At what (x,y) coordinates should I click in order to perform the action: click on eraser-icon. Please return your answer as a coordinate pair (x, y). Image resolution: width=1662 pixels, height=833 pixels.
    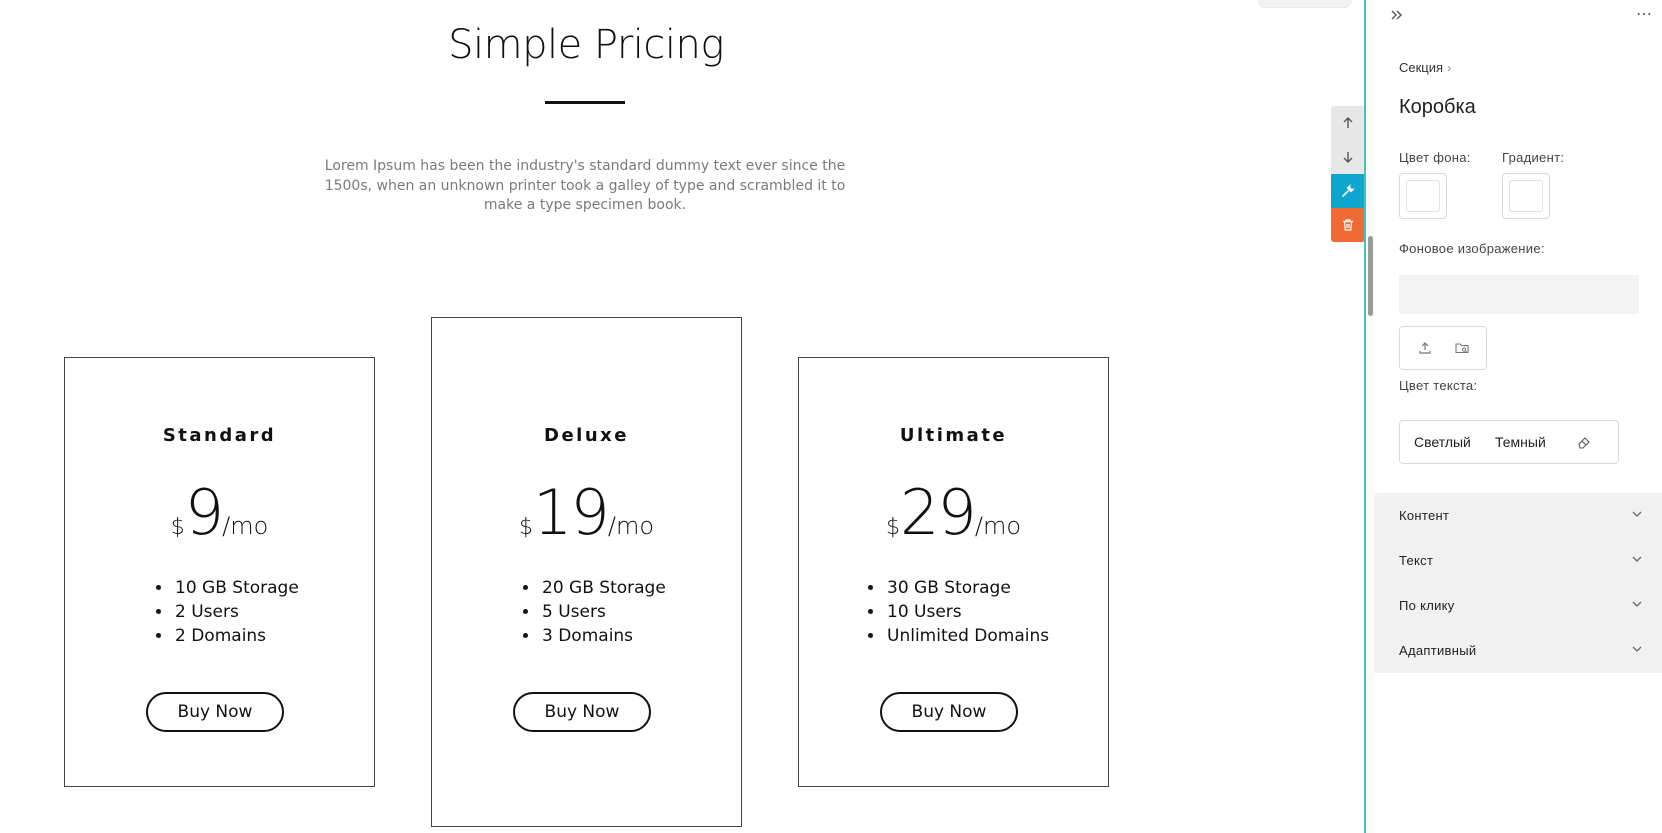
    Looking at the image, I should click on (1584, 442).